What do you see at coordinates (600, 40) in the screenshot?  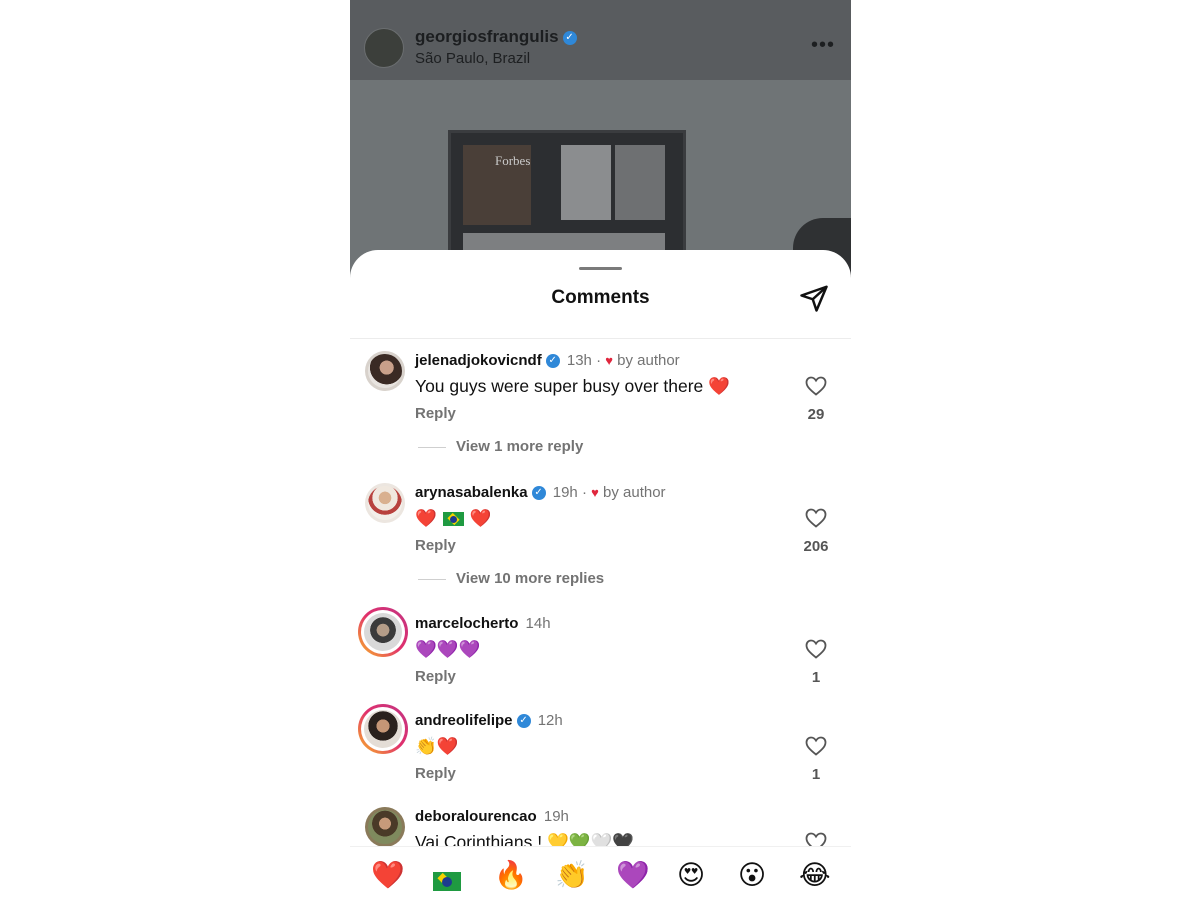 I see `post-header: georgiosfrangulis ✓ São Paulo, Brazil •••` at bounding box center [600, 40].